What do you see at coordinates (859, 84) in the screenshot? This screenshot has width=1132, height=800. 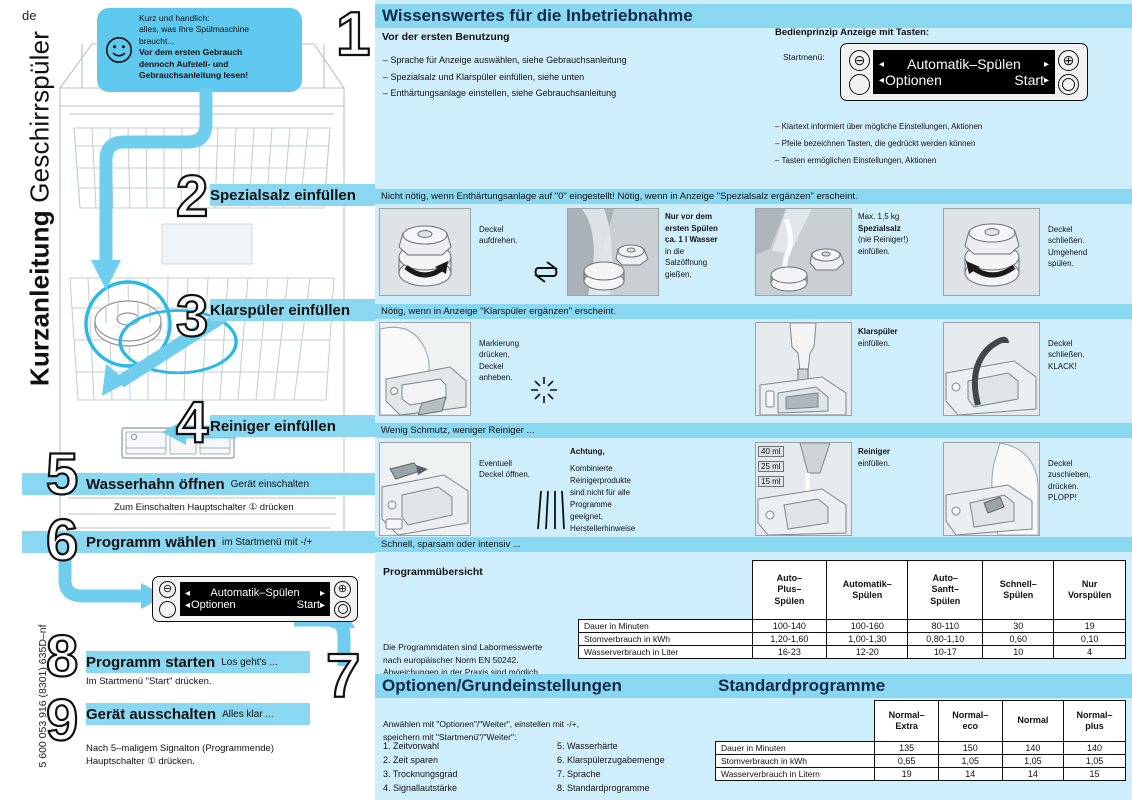 I see `blank-button-main` at bounding box center [859, 84].